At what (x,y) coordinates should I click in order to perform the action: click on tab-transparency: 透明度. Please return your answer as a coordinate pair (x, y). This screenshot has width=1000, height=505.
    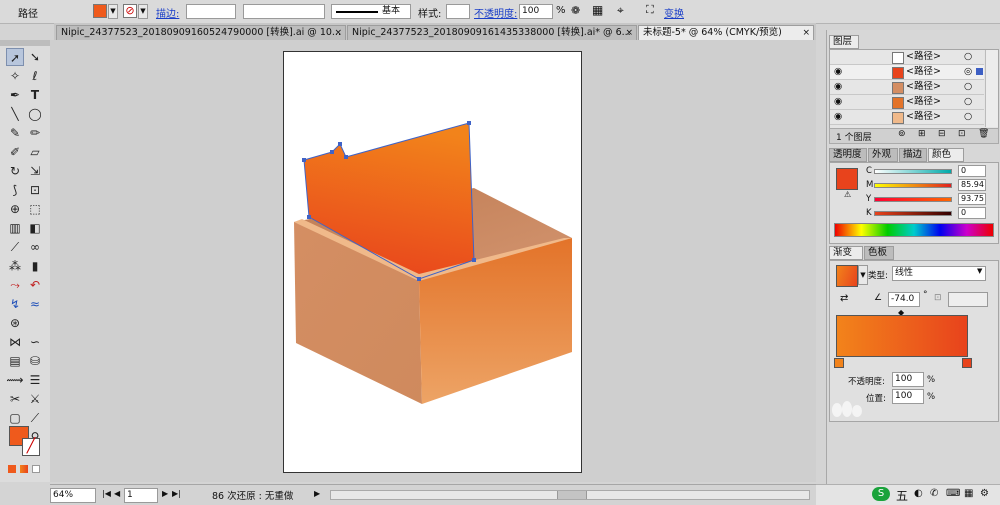
    Looking at the image, I should click on (848, 155).